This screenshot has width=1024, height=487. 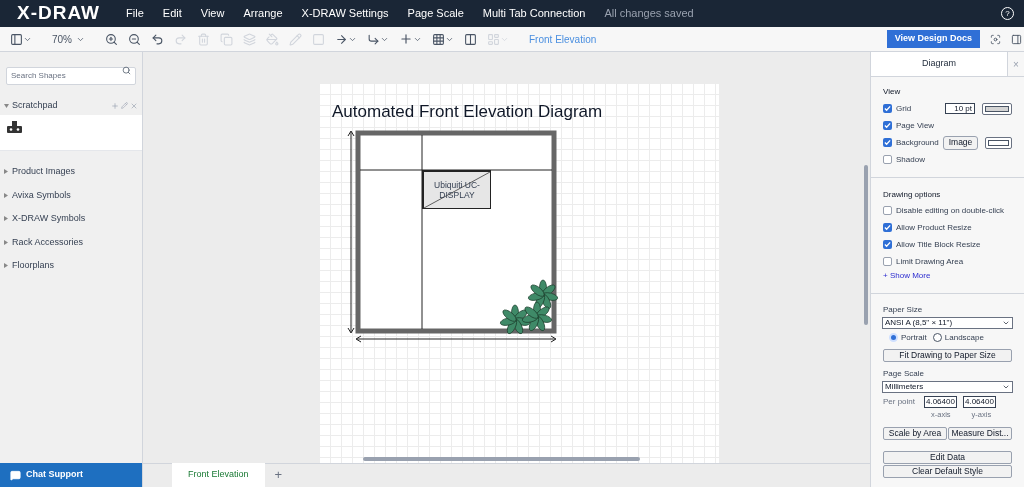 I want to click on horizontal-scrollbar, so click(x=501, y=459).